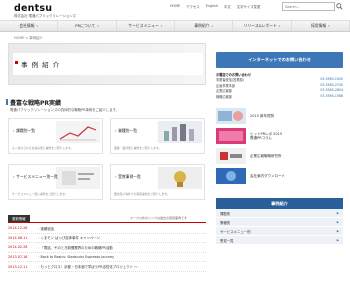 The image size is (350, 287). What do you see at coordinates (107, 229) in the screenshot?
I see `news-item: 2014.12.26 実績追加` at bounding box center [107, 229].